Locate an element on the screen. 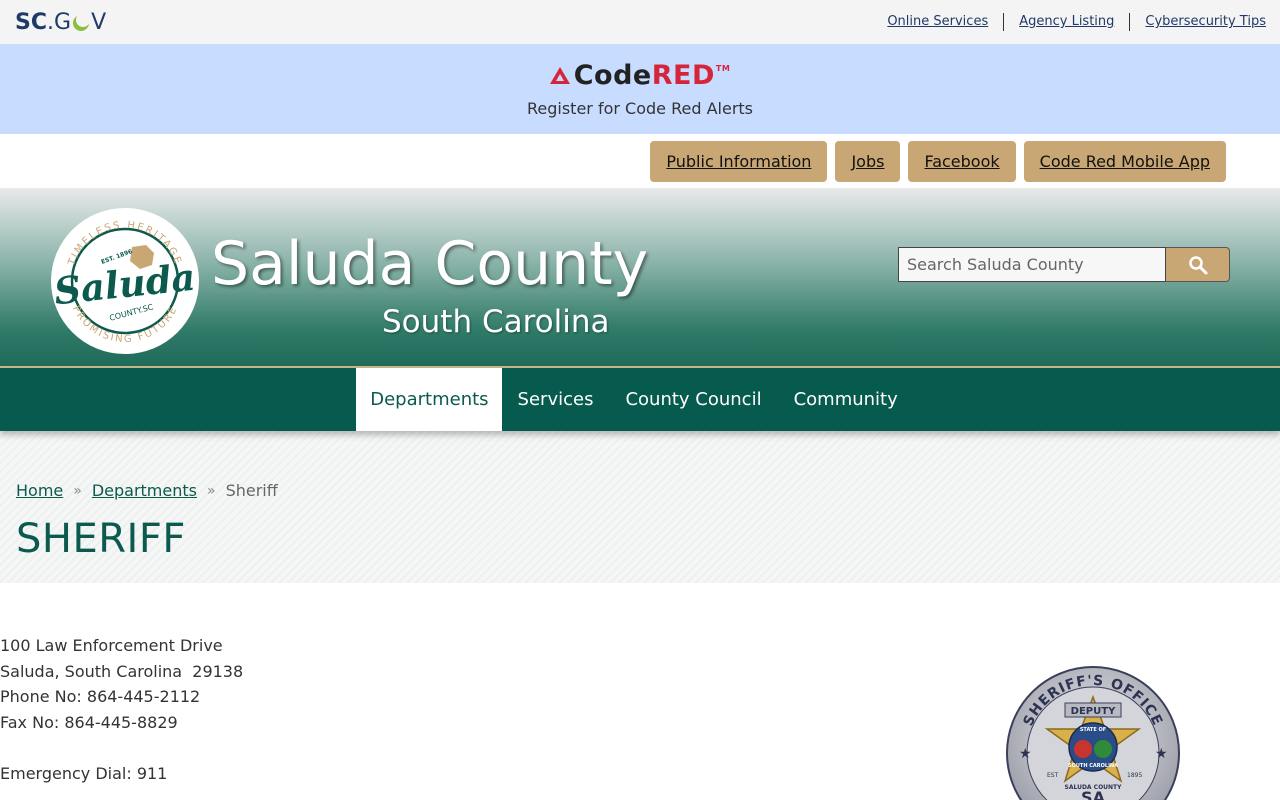 The width and height of the screenshot is (1280, 800). breadcrumb: Home » Departments » Sheriff is located at coordinates (147, 490).